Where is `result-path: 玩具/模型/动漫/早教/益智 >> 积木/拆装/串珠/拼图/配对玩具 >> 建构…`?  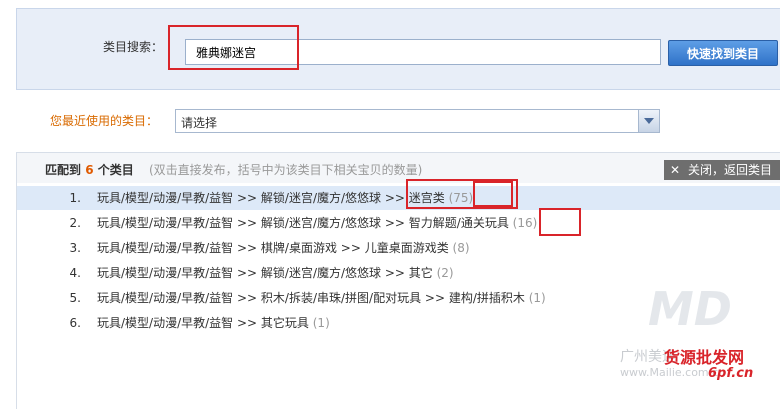 result-path: 玩具/模型/动漫/早教/益智 >> 积木/拆装/串珠/拼图/配对玩具 >> 建构… is located at coordinates (311, 298).